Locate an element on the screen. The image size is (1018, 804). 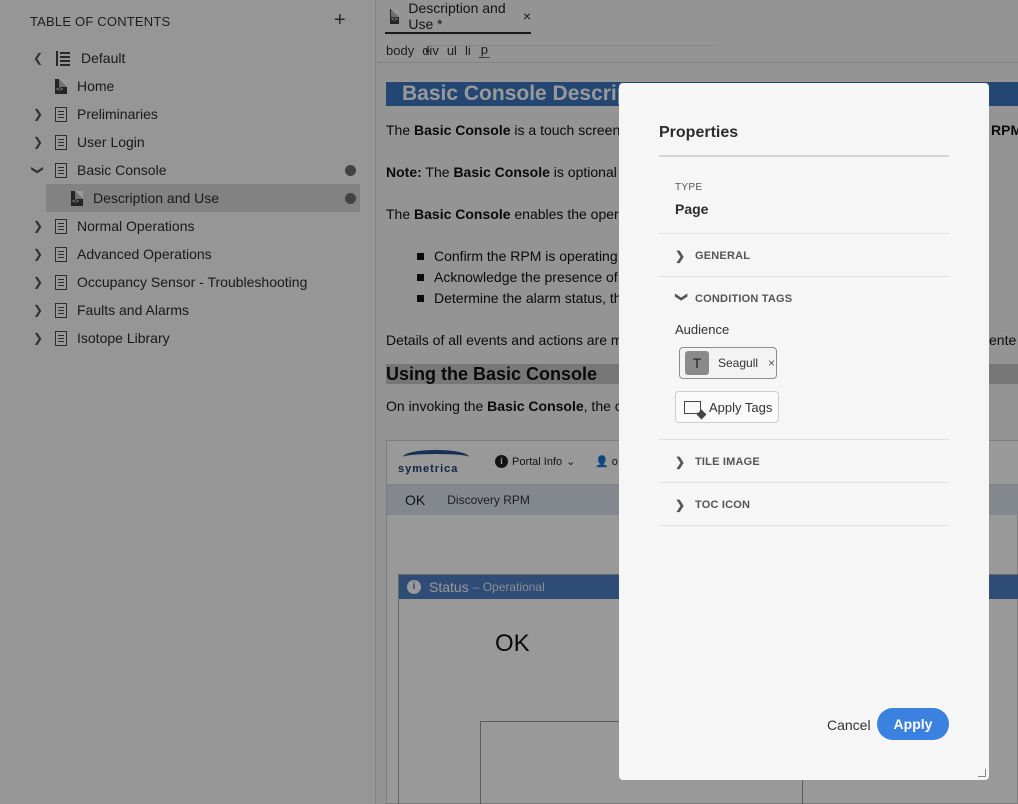
section-label: TILE IMAGE is located at coordinates (727, 462).